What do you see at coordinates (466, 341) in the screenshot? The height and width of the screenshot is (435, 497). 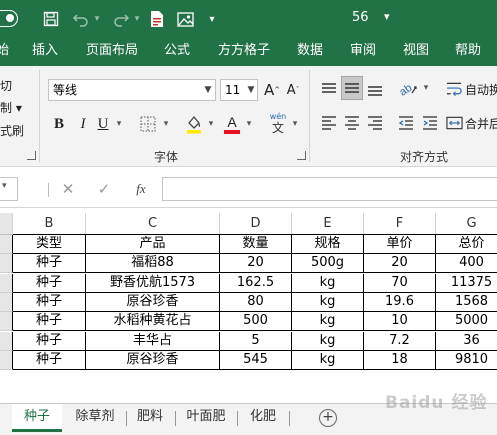 I see `table-cell-total-price: 36` at bounding box center [466, 341].